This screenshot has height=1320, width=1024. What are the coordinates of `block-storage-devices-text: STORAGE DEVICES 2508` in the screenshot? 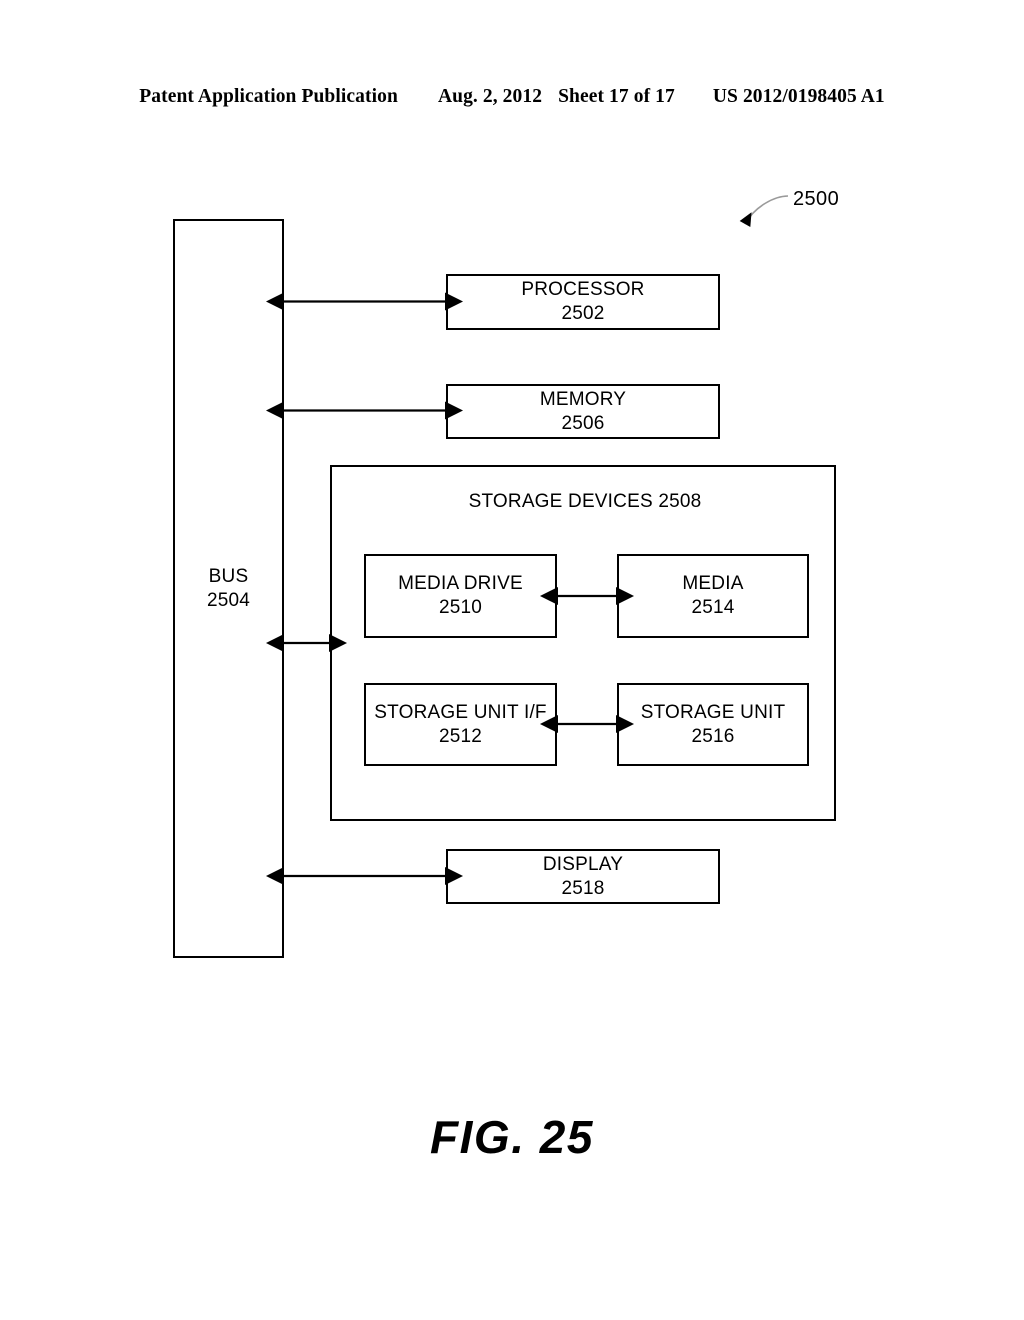 It's located at (585, 502).